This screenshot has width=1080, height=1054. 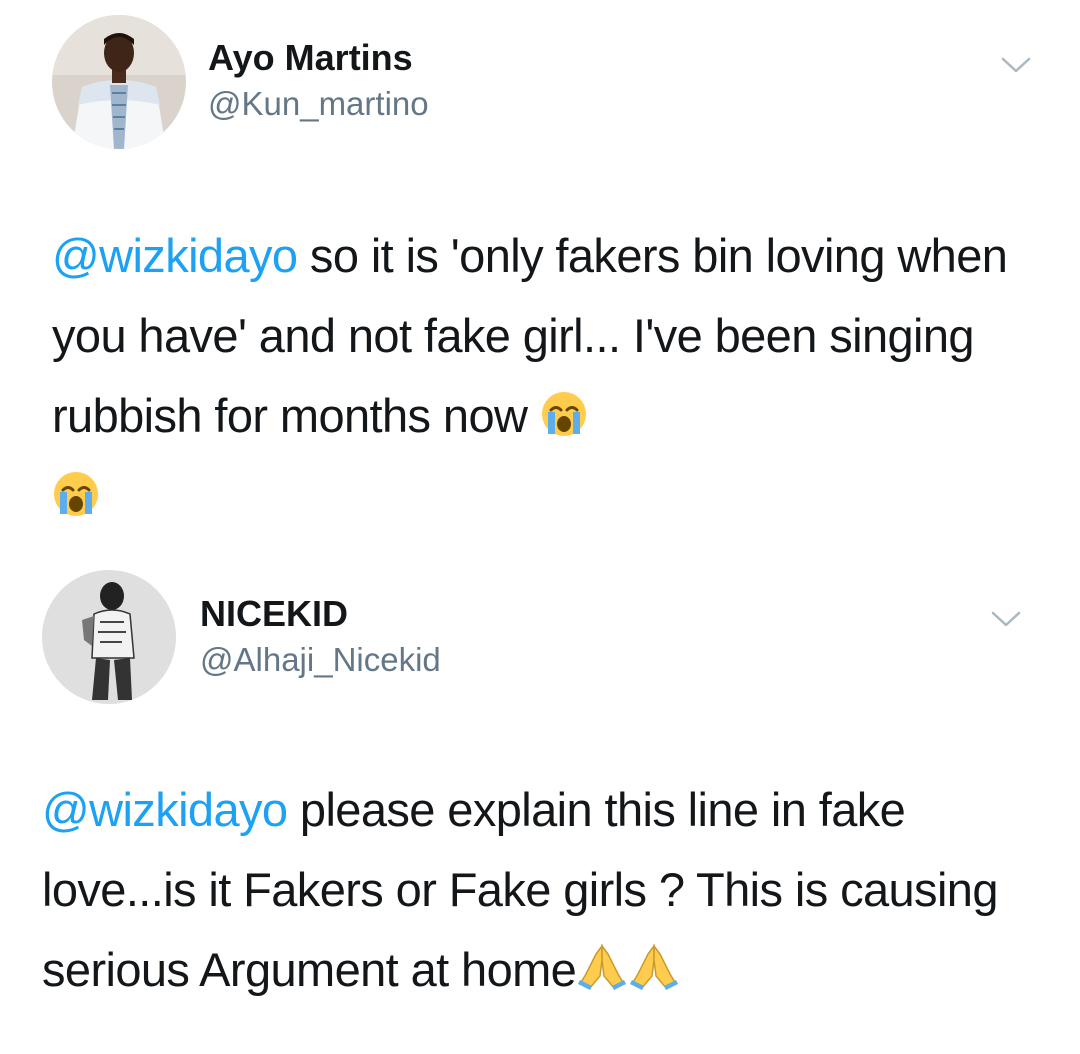 I want to click on author-name: Ayo Martins, so click(x=310, y=58).